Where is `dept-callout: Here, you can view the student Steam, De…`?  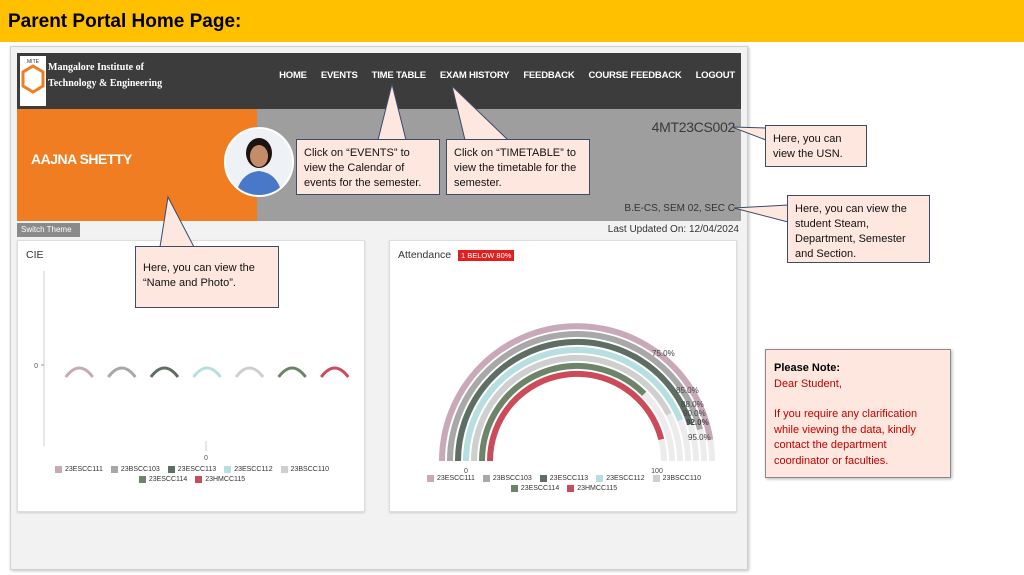
dept-callout: Here, you can view the student Steam, De… is located at coordinates (858, 229).